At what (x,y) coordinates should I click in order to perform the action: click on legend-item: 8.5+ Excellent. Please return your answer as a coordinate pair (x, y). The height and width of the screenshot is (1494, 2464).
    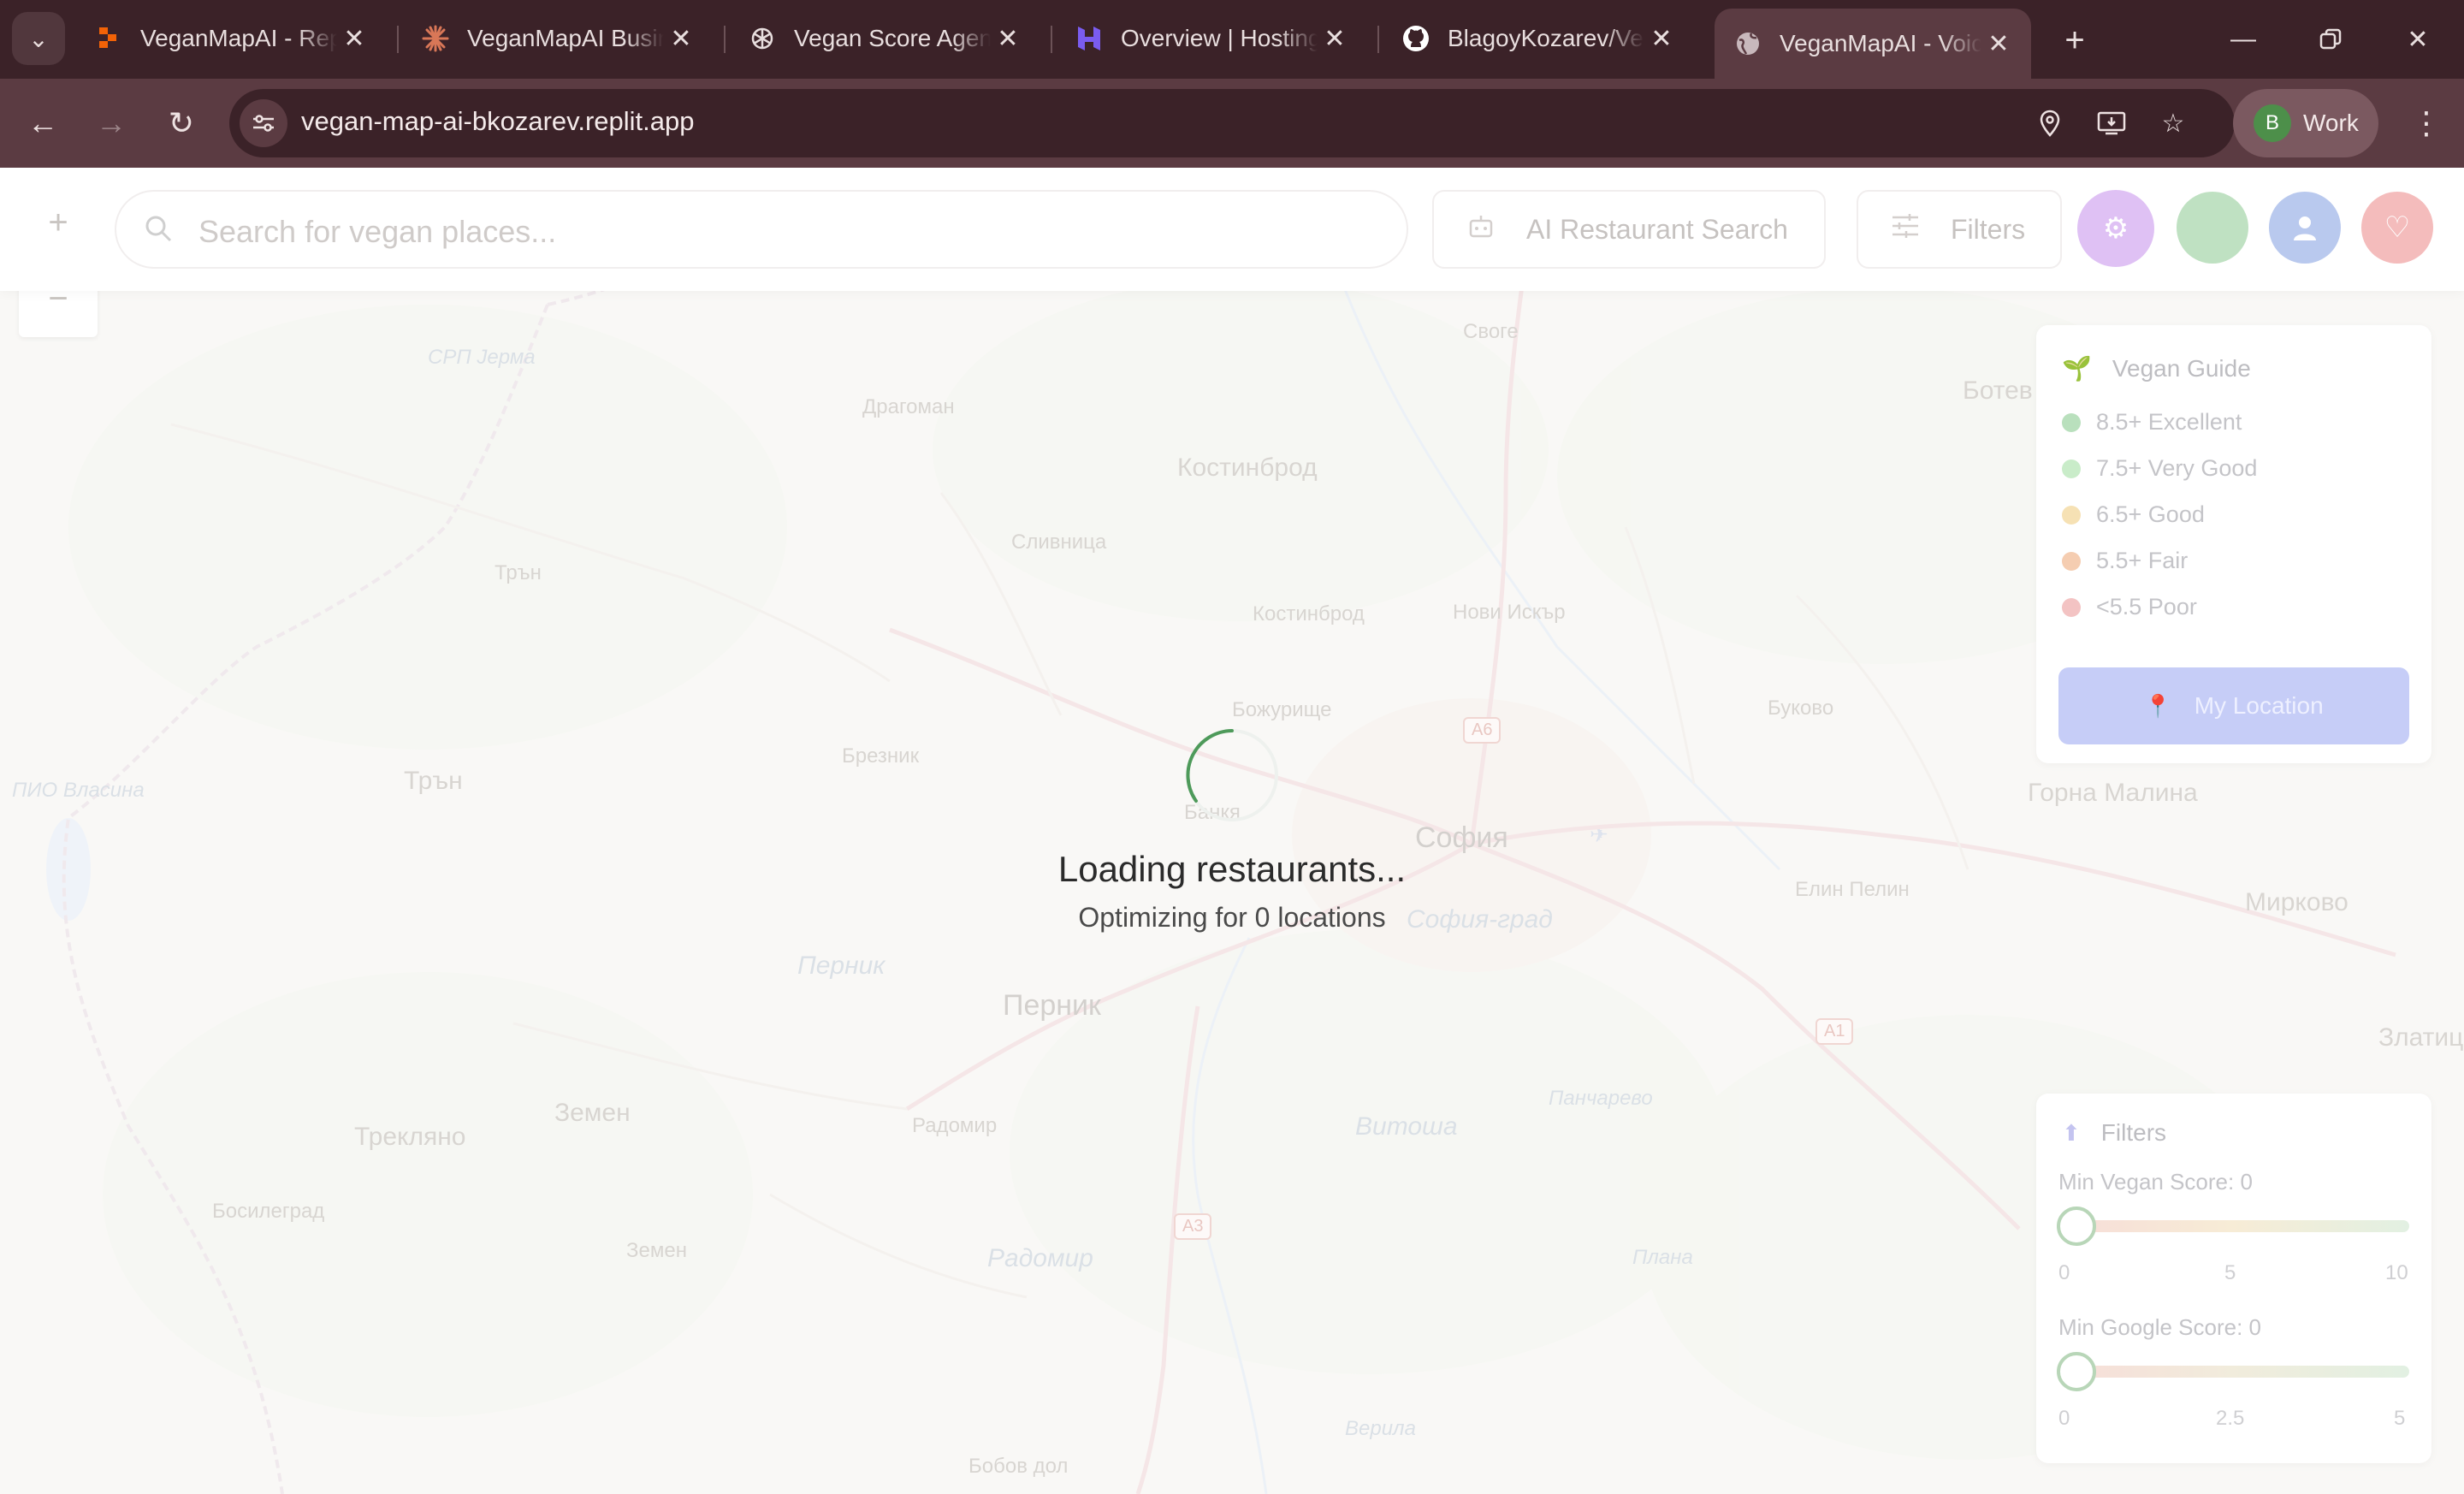
    Looking at the image, I should click on (2152, 423).